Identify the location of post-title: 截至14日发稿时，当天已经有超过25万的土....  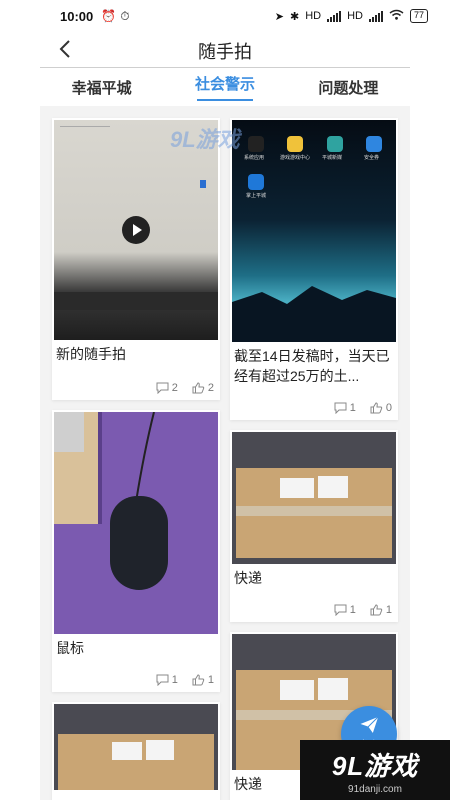
(312, 366).